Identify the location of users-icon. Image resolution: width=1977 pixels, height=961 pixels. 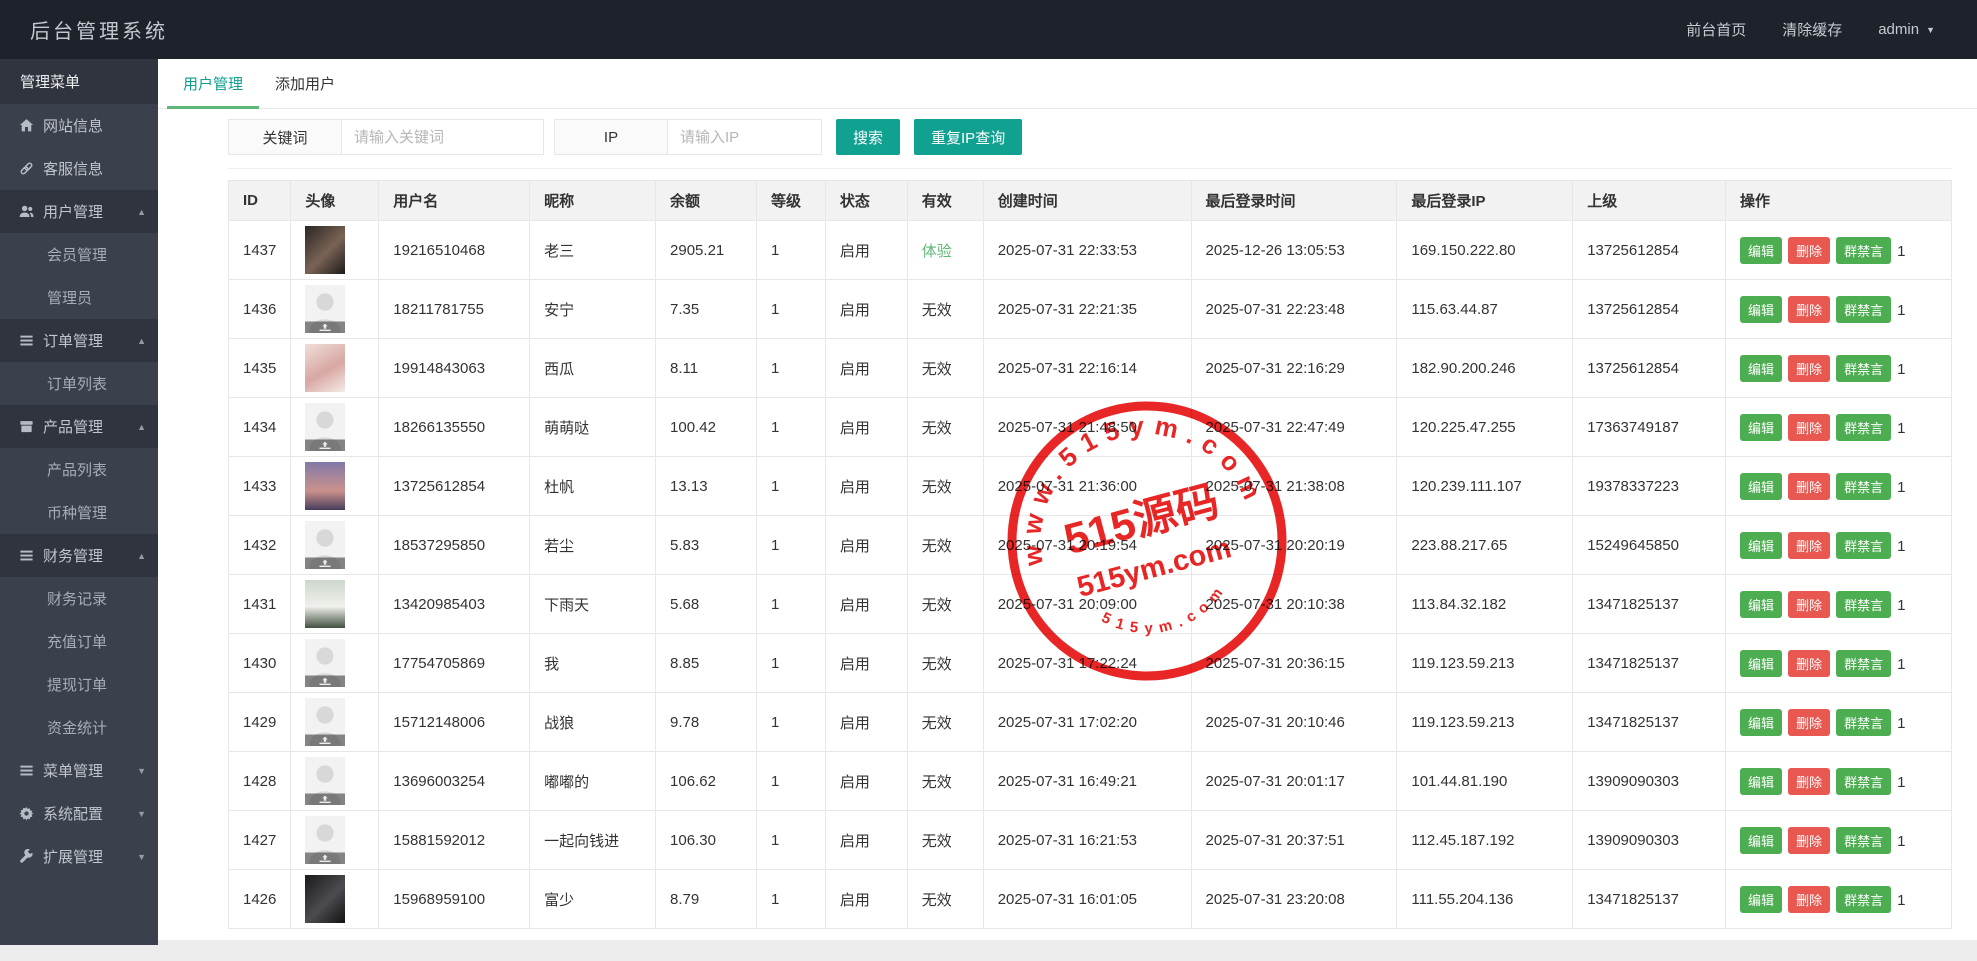
(26, 211).